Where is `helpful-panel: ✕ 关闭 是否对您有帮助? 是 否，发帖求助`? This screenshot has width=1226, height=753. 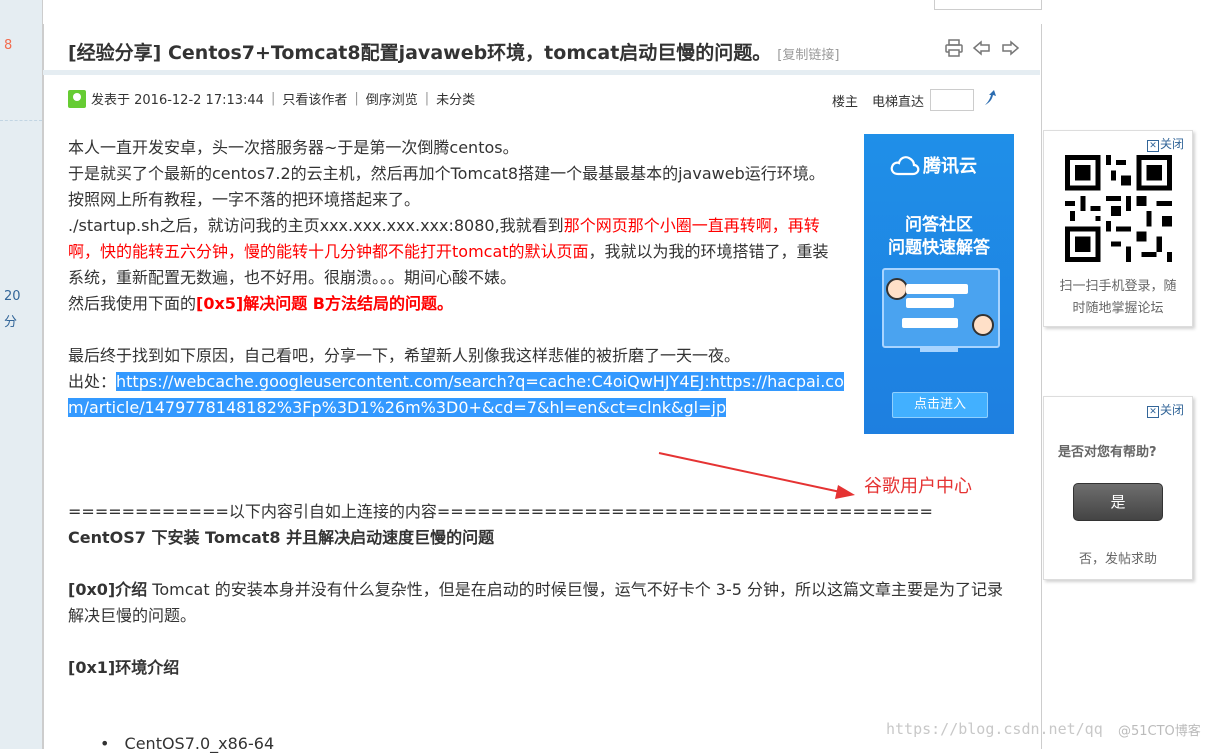
helpful-panel: ✕ 关闭 是否对您有帮助? 是 否，发帖求助 is located at coordinates (1118, 488).